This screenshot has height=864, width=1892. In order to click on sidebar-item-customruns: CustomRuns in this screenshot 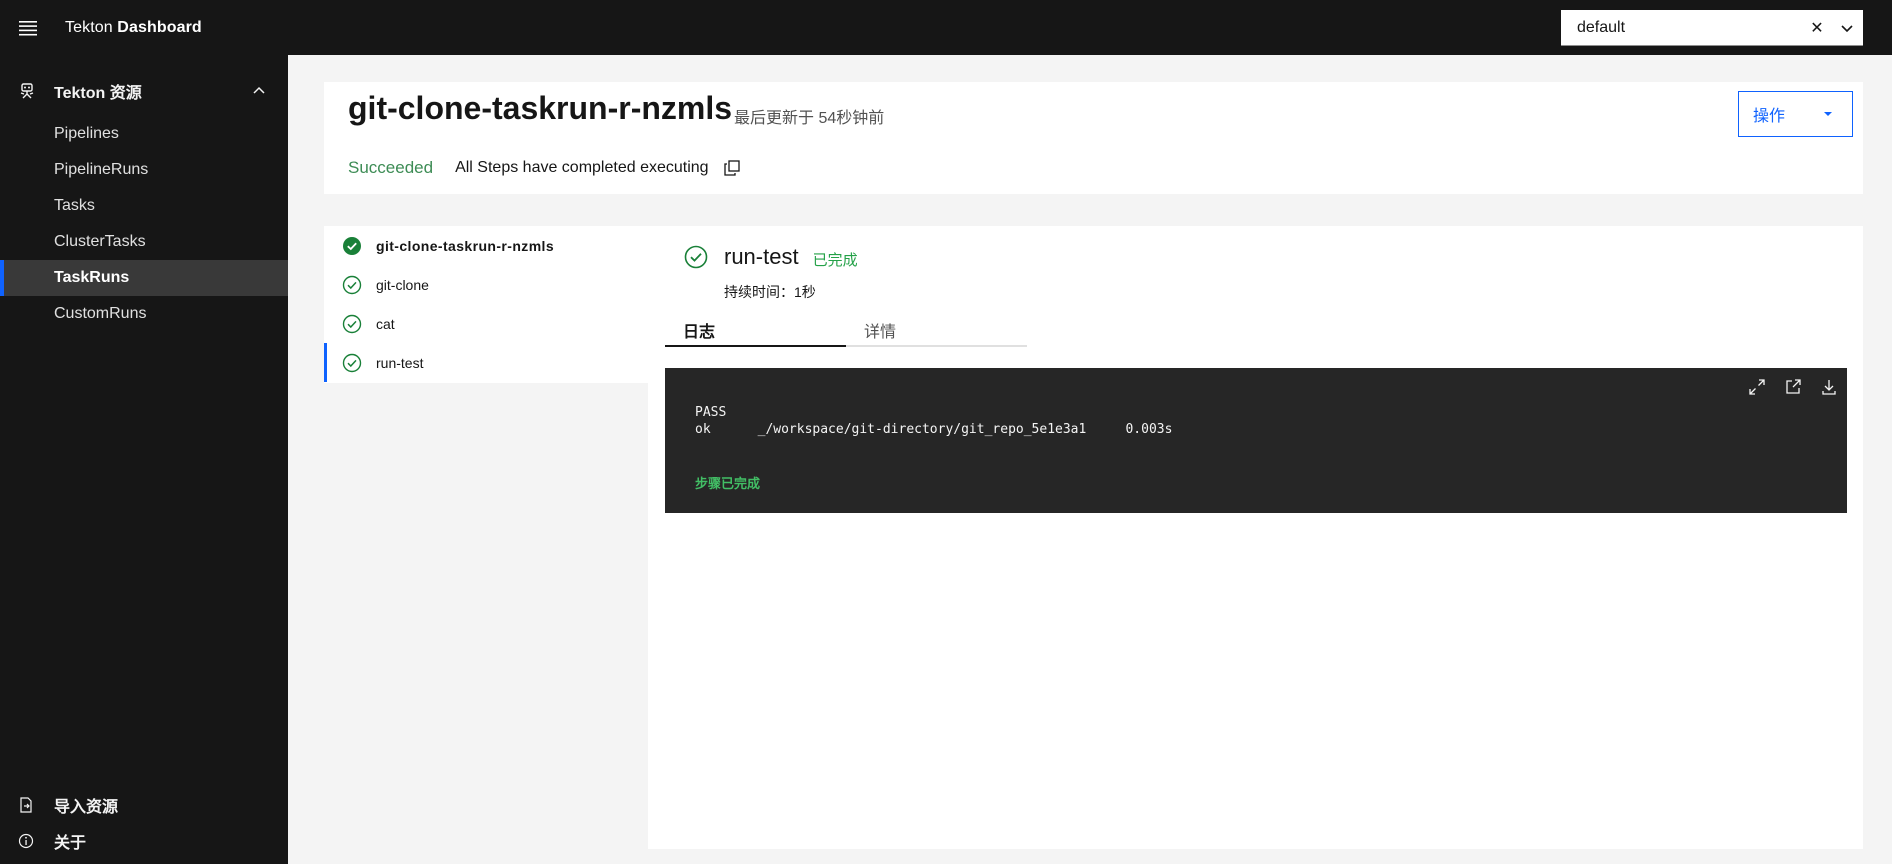, I will do `click(144, 314)`.